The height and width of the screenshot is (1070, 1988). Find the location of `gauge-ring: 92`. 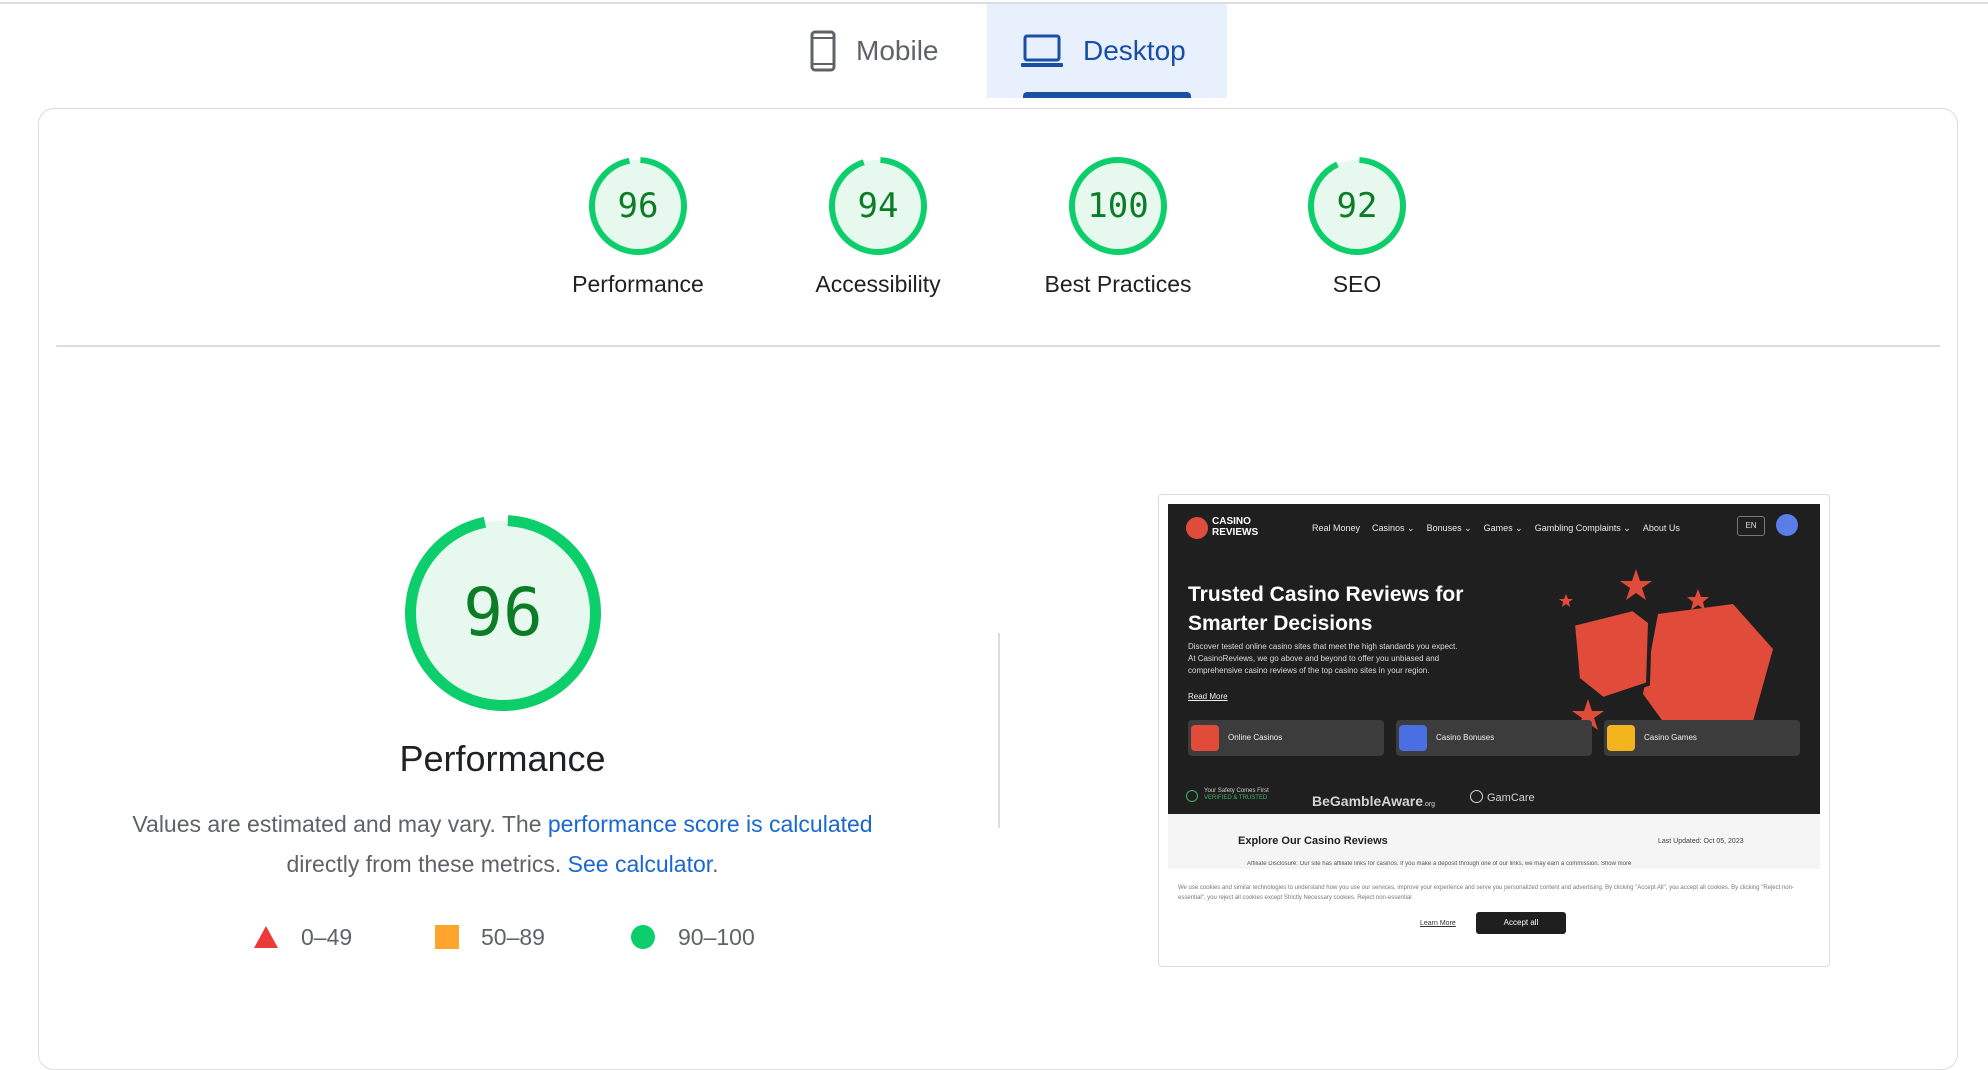

gauge-ring: 92 is located at coordinates (1357, 206).